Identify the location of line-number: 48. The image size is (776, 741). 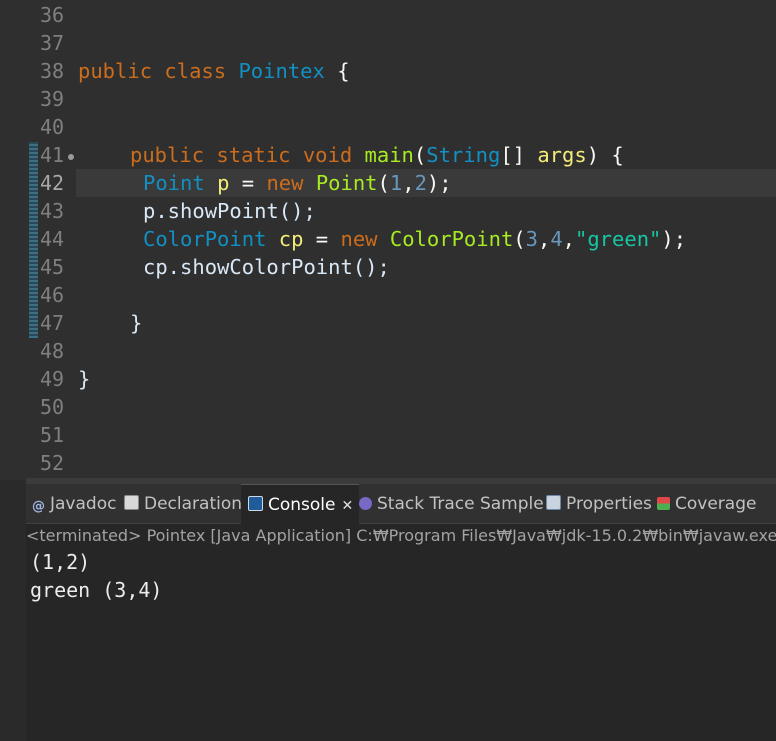
(52, 351).